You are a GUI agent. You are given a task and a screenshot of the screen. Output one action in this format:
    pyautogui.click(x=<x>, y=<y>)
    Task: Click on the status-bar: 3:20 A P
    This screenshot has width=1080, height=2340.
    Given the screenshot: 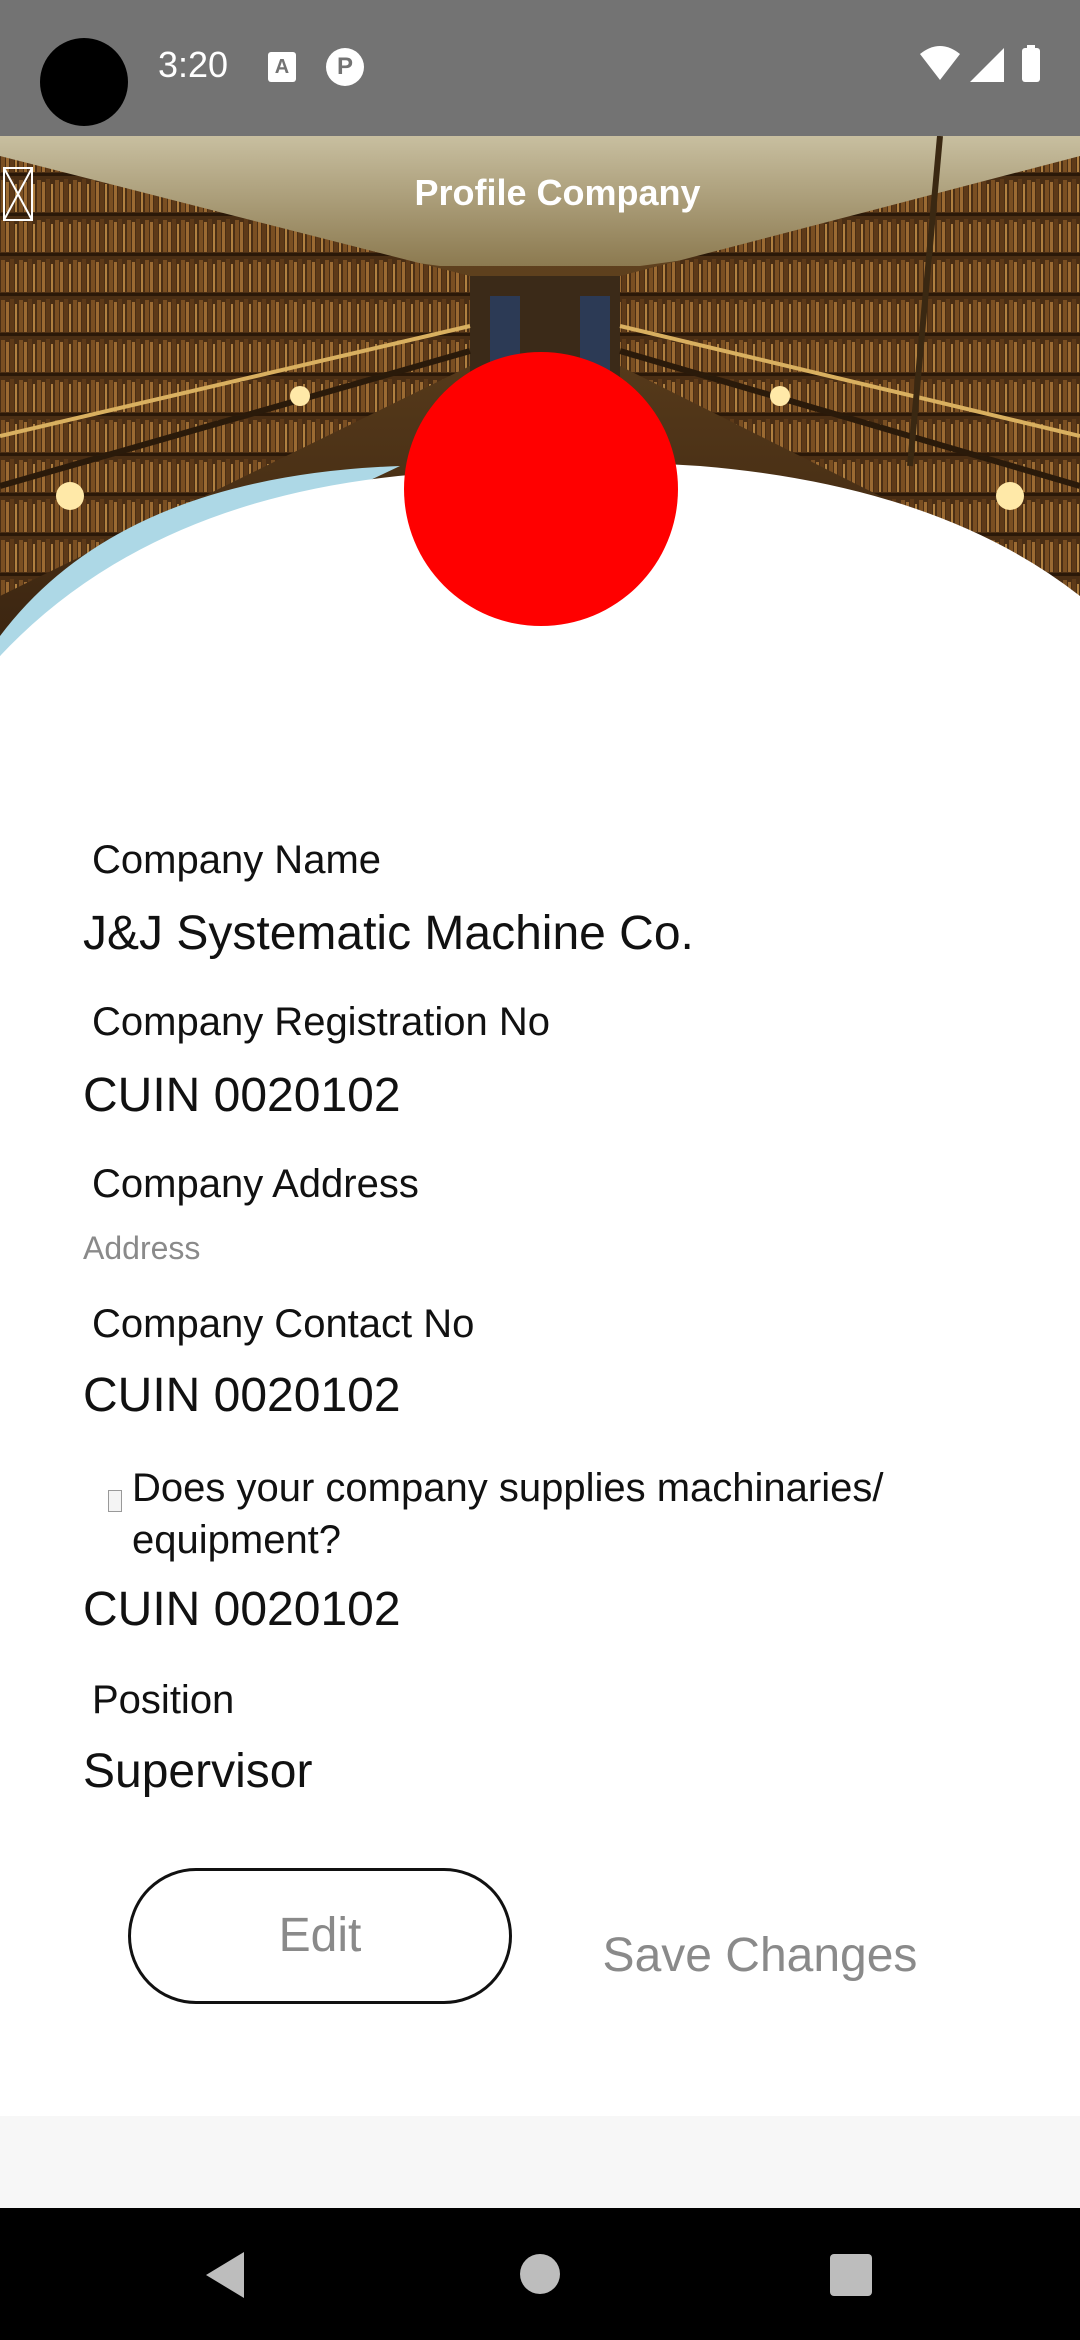 What is the action you would take?
    pyautogui.click(x=540, y=68)
    